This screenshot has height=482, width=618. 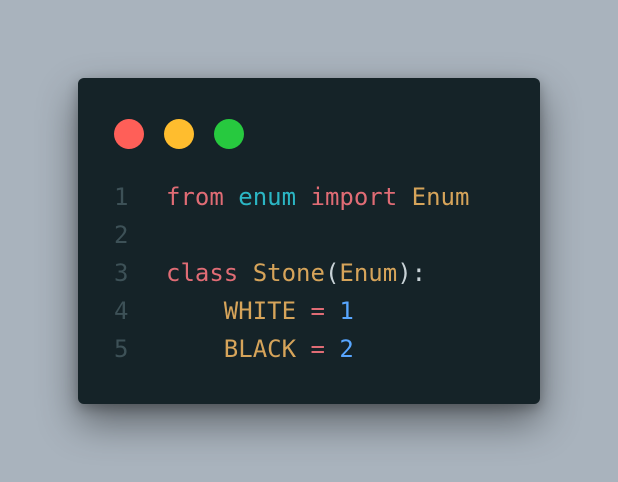 I want to click on code-line: 2, so click(x=309, y=235).